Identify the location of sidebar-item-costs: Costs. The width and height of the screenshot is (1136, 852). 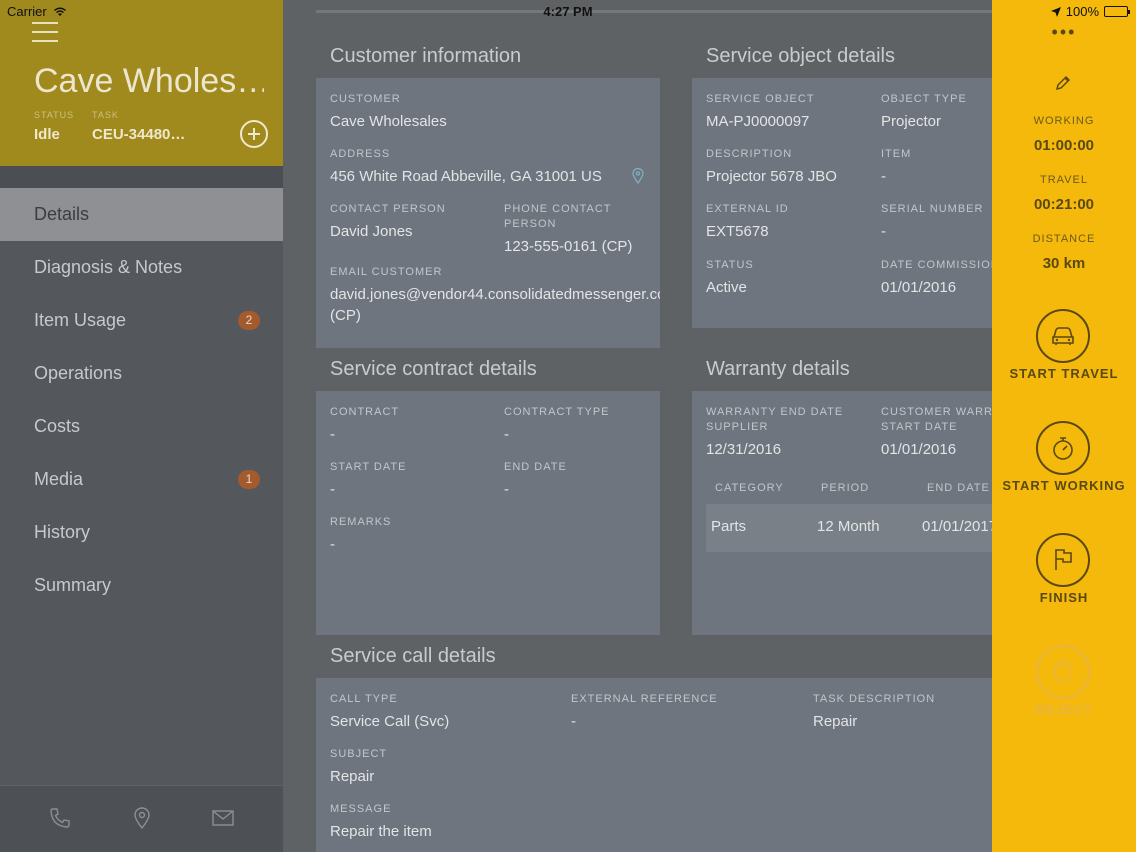
(141, 426).